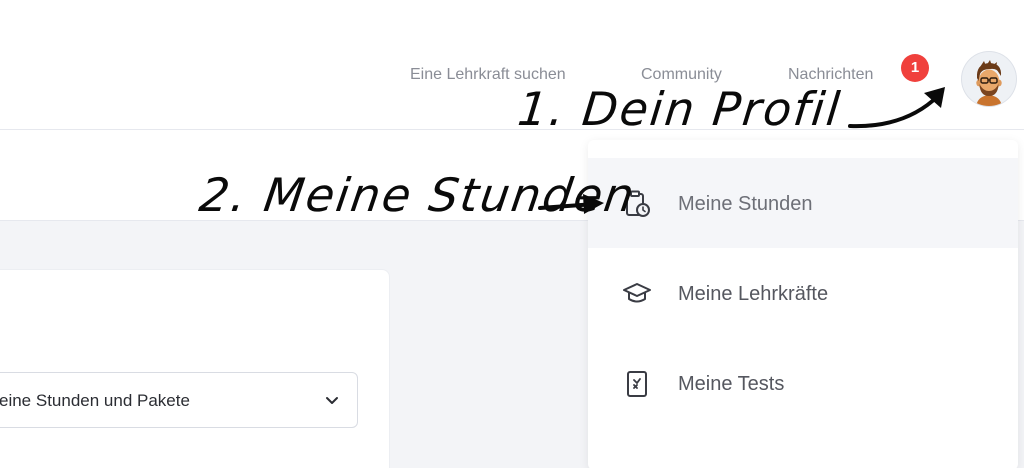 The width and height of the screenshot is (1024, 468). I want to click on lessons-packages-select: eine Stunden und Pakete, so click(179, 400).